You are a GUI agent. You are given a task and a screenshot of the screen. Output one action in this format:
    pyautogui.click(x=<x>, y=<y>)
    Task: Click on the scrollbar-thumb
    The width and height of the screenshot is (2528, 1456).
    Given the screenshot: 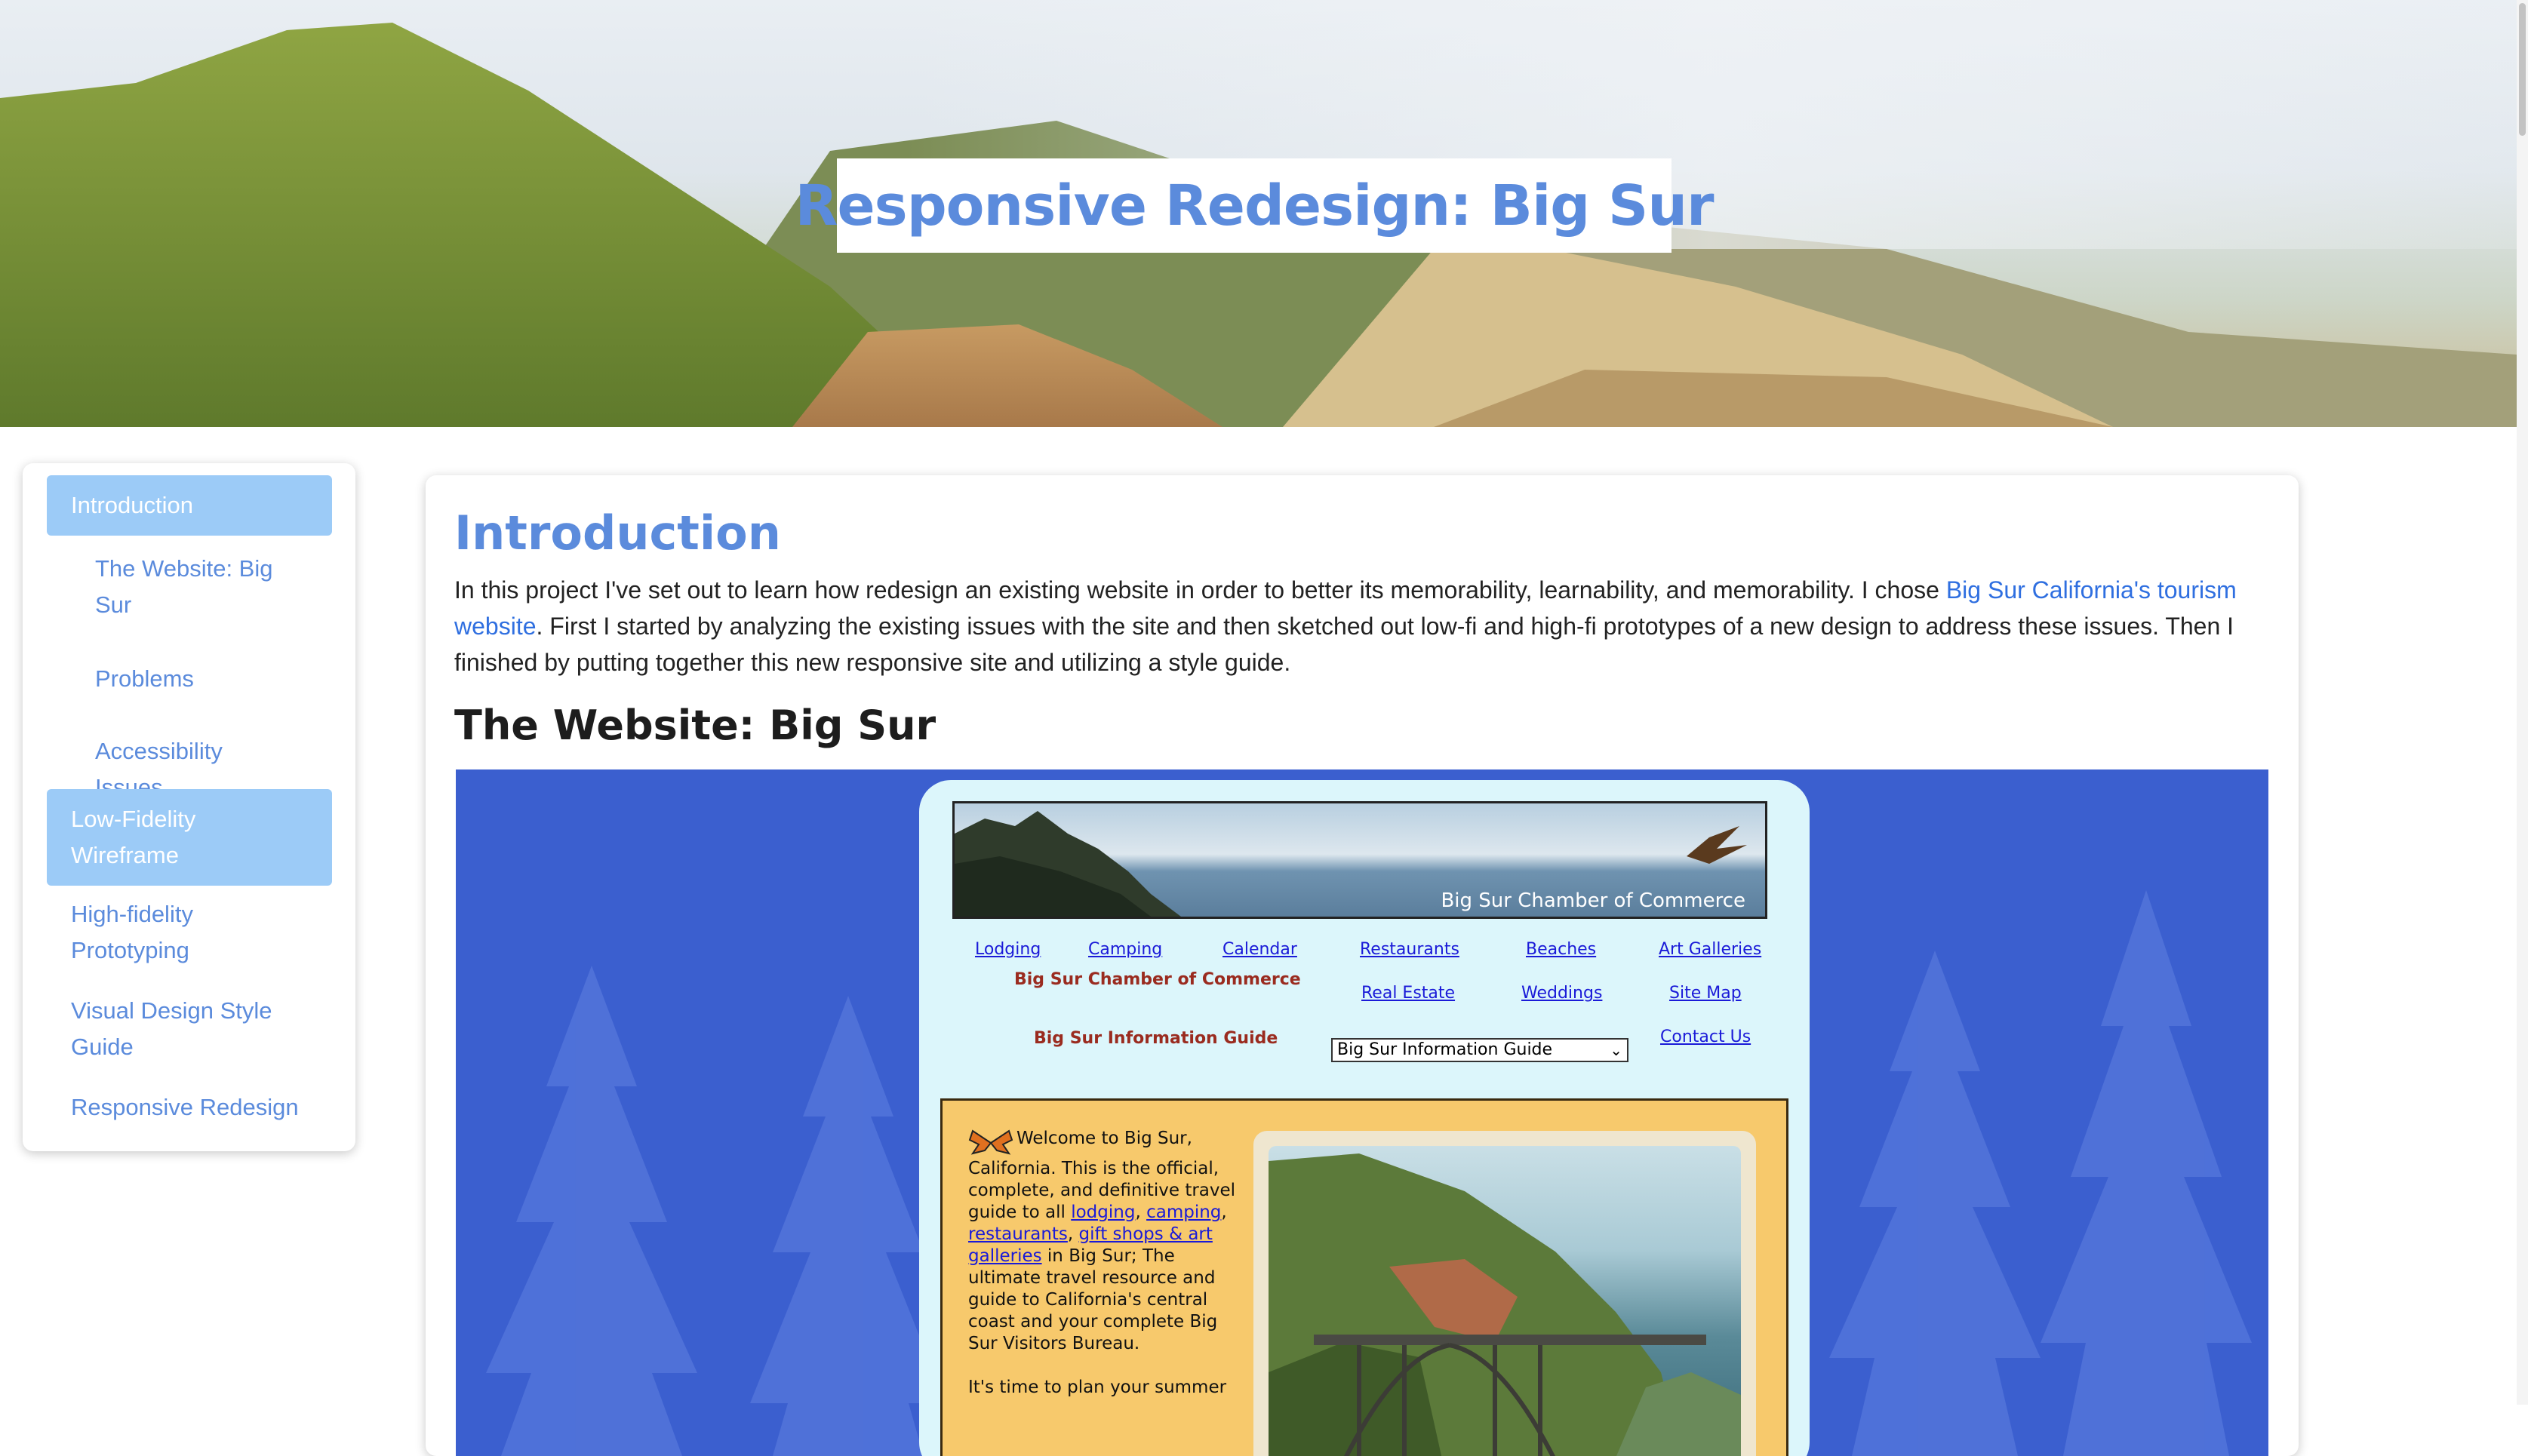 What is the action you would take?
    pyautogui.click(x=2523, y=69)
    